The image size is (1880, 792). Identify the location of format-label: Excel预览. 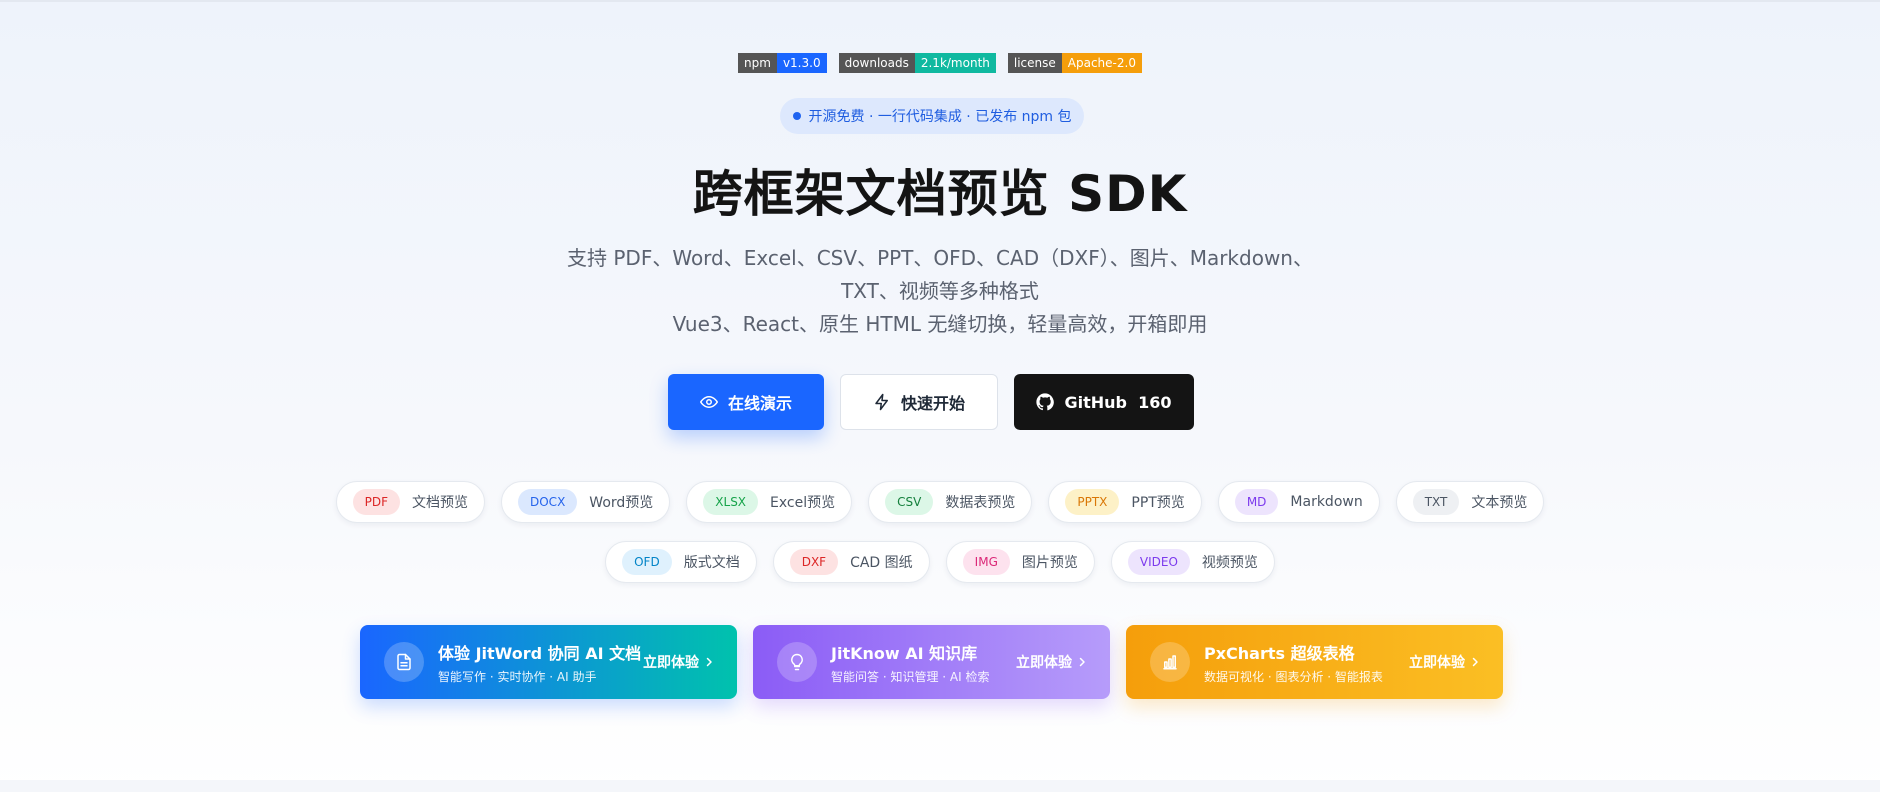
(803, 503).